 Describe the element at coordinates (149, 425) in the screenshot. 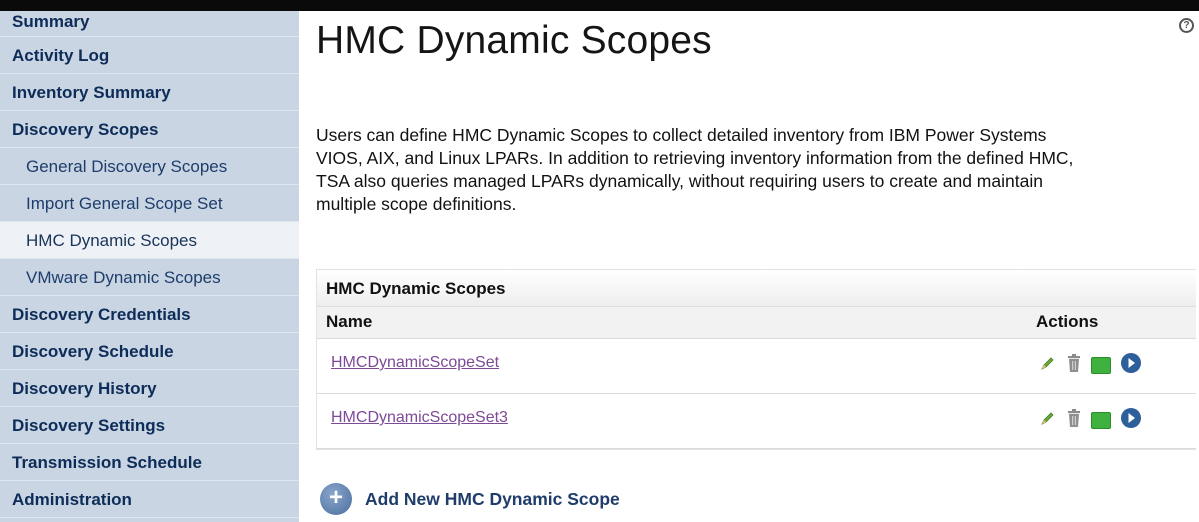

I see `sidebar-item-discovery-settings: Discovery Settings` at that location.